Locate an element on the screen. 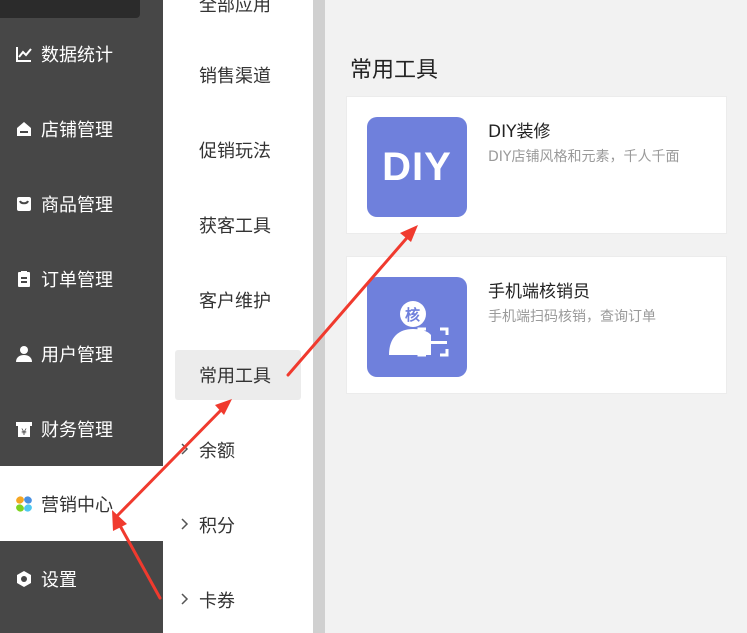 This screenshot has height=633, width=747. card-title: DIY装修 is located at coordinates (519, 132).